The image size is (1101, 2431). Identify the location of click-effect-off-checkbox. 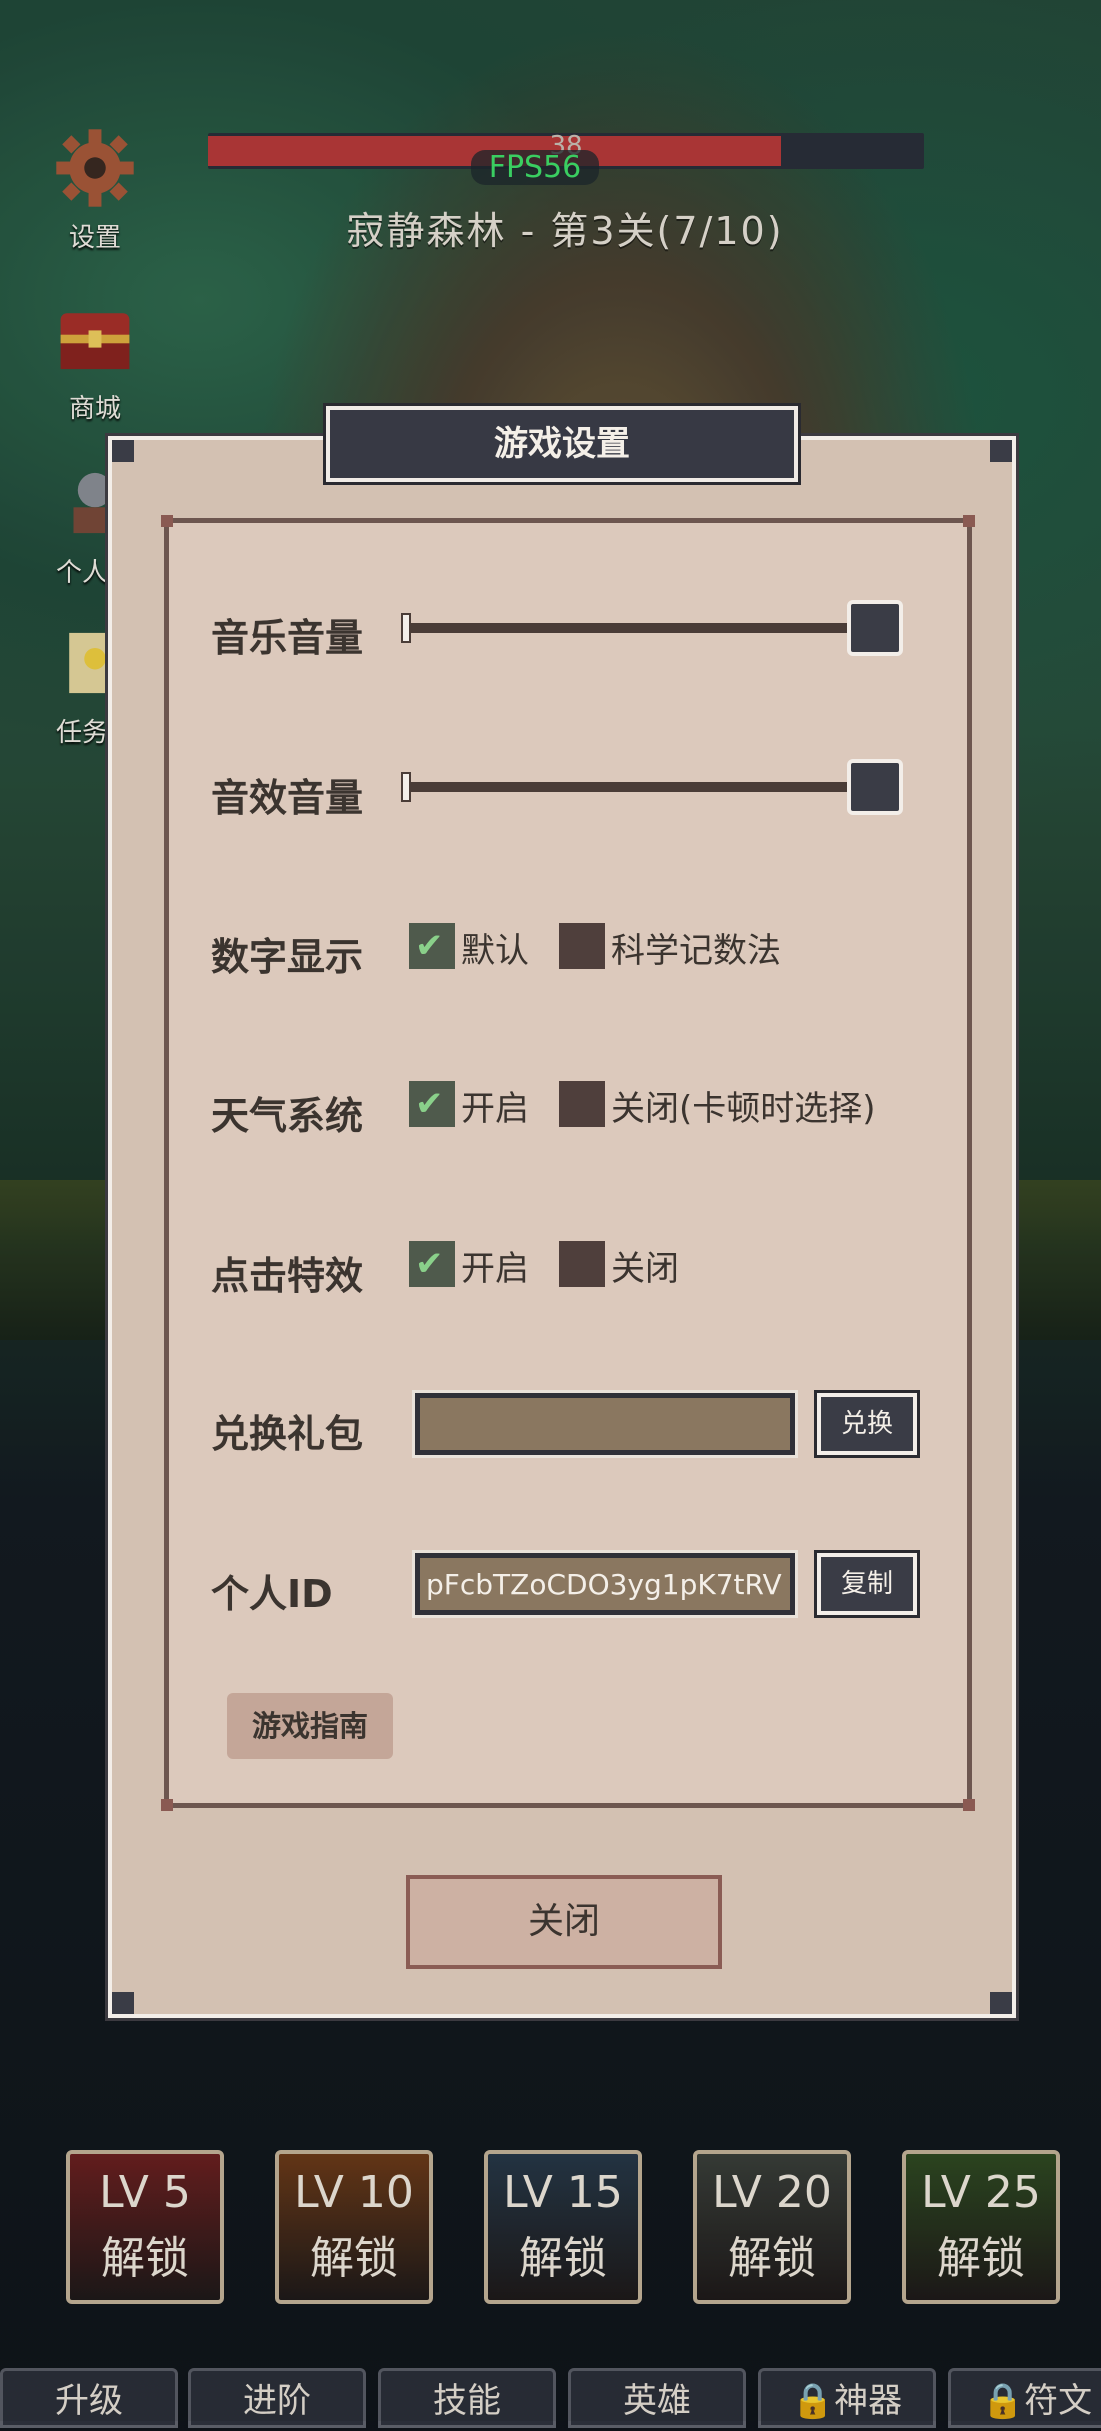
(582, 1264).